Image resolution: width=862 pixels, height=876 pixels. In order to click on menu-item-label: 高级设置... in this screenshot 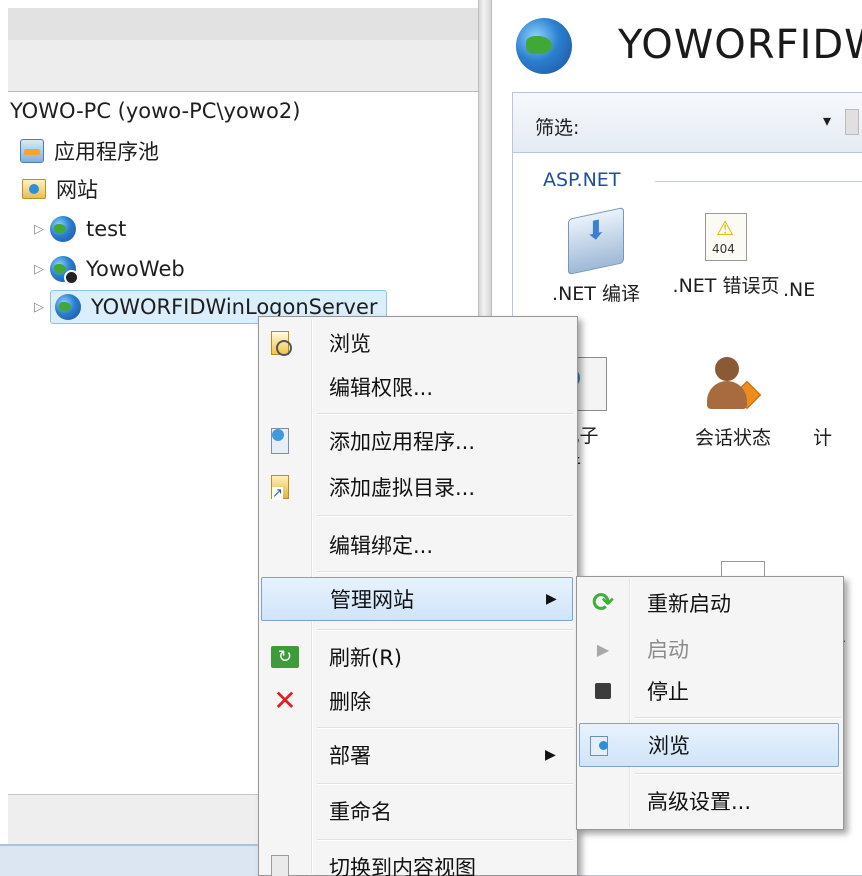, I will do `click(699, 802)`.